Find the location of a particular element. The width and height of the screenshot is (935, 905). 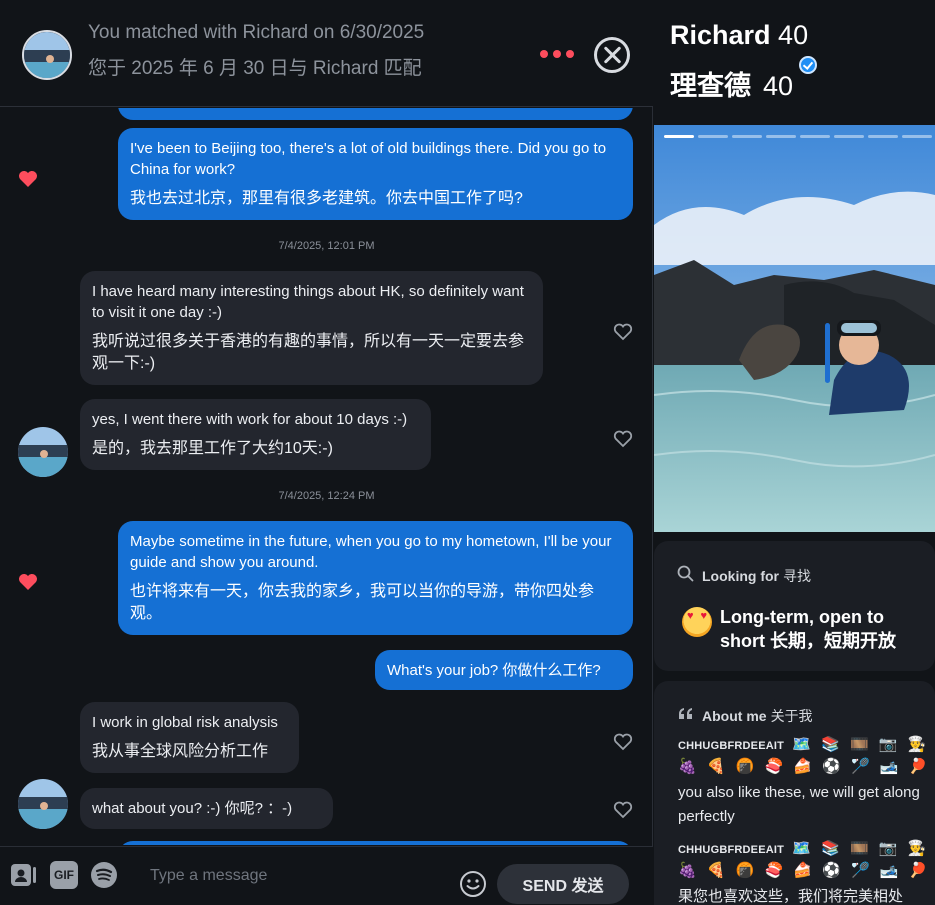

looking-for-label-zh: 寻找 is located at coordinates (797, 576).